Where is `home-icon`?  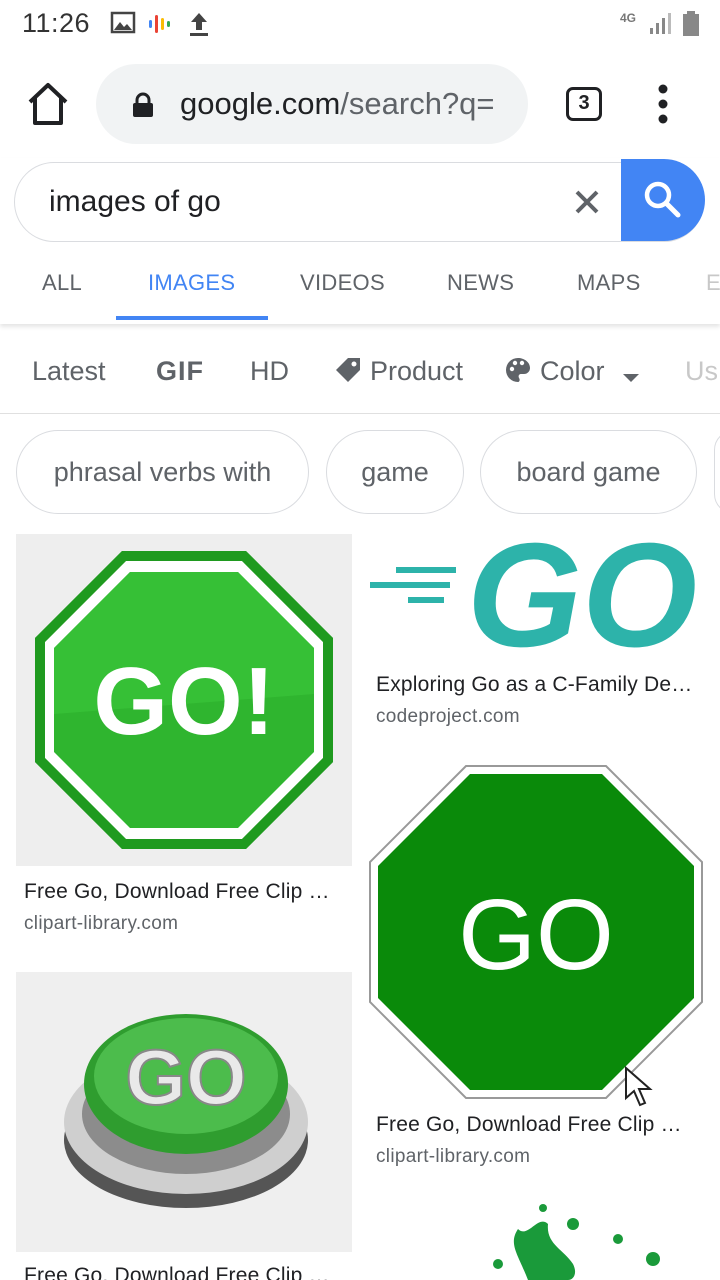
home-icon is located at coordinates (48, 104).